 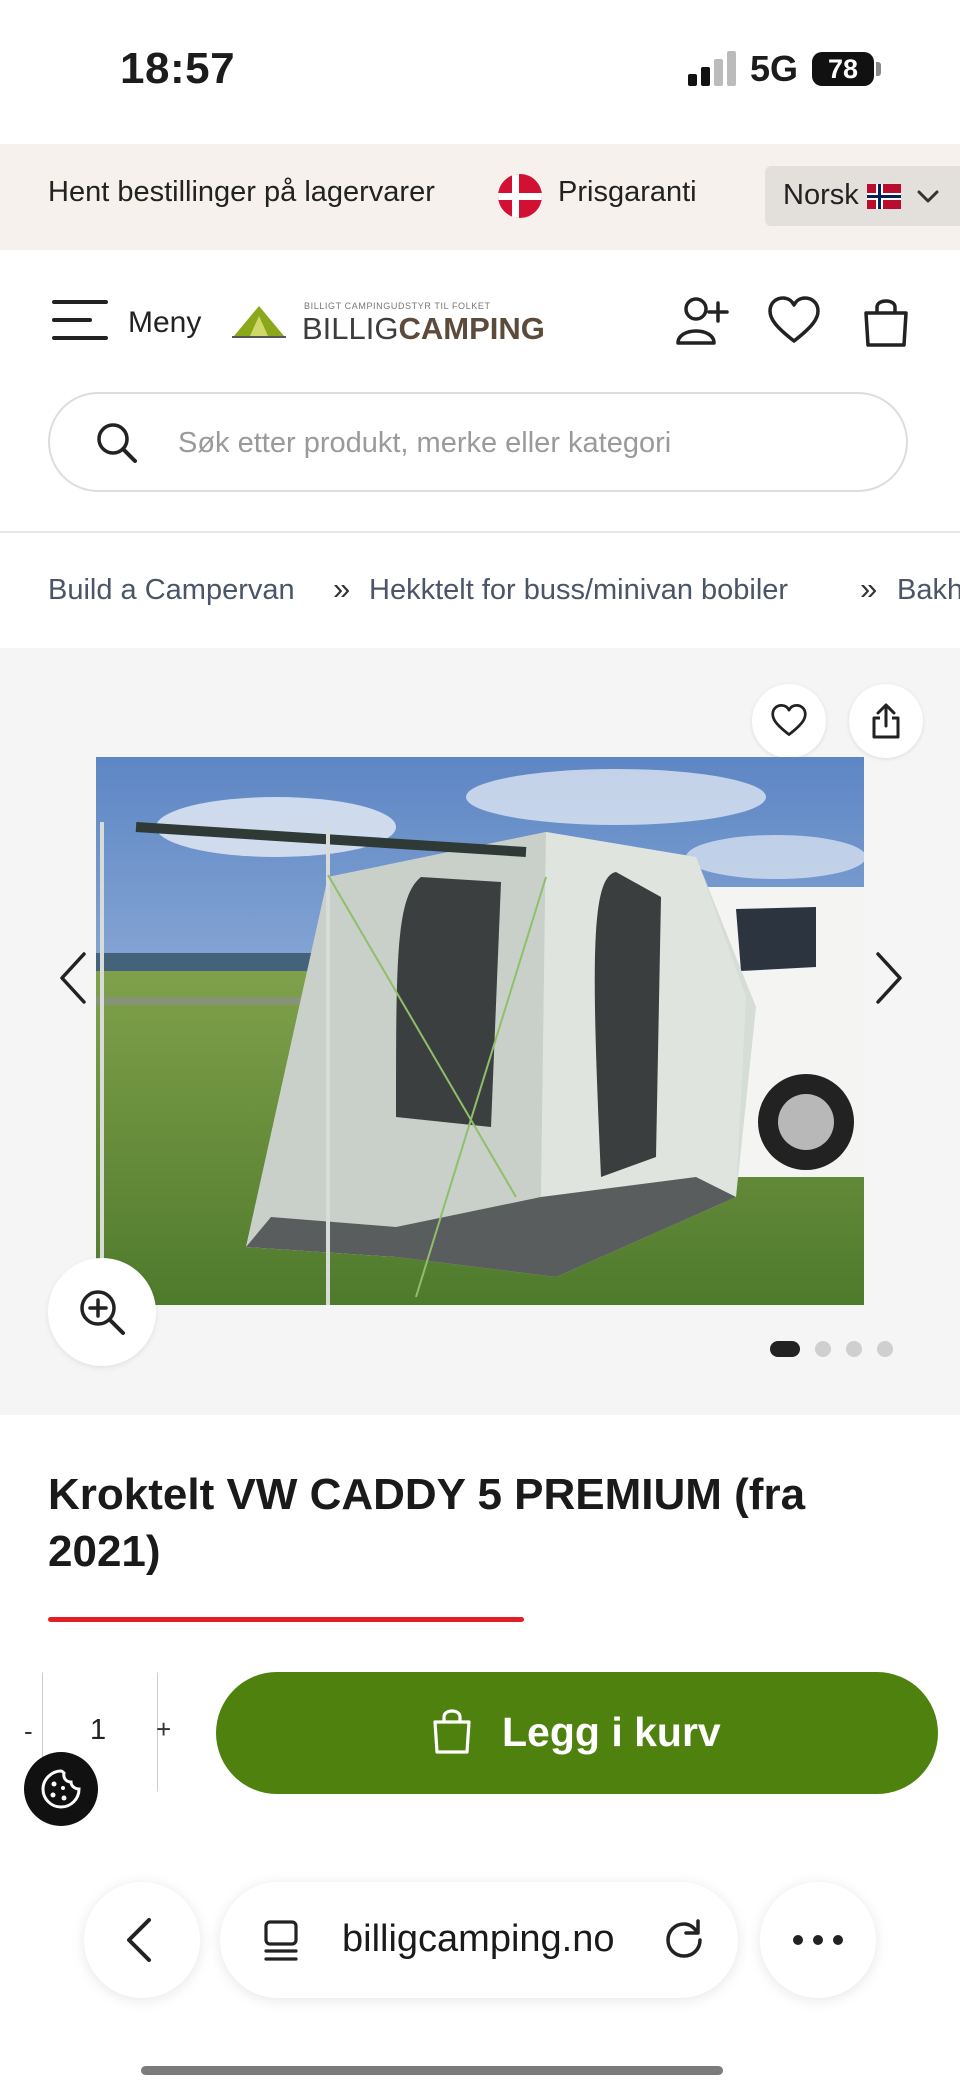 I want to click on logo-text-part1: BILLIG, so click(x=350, y=328).